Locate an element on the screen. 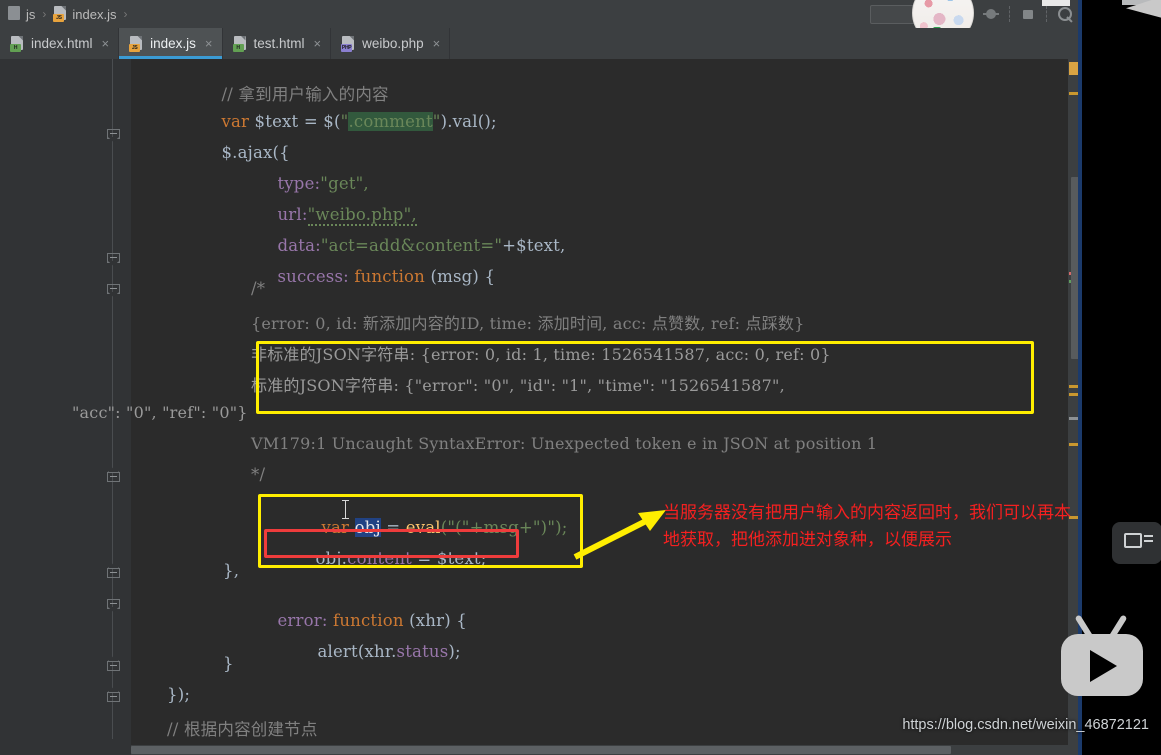 Image resolution: width=1161 pixels, height=755 pixels. code-line-32: alert(xhr.status); is located at coordinates (389, 651).